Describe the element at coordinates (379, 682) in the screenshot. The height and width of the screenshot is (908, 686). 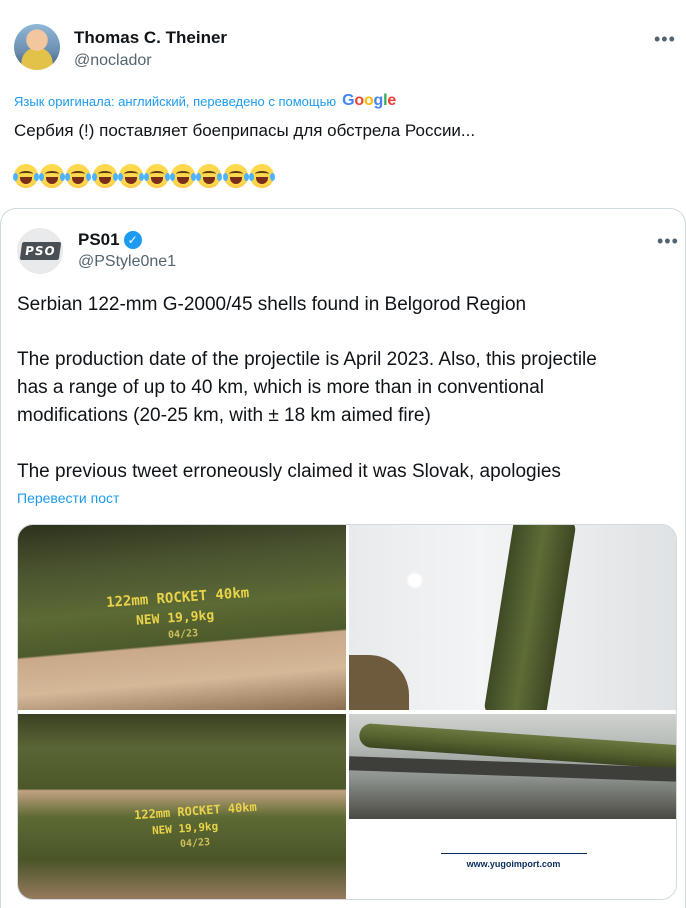
I see `boot-shape` at that location.